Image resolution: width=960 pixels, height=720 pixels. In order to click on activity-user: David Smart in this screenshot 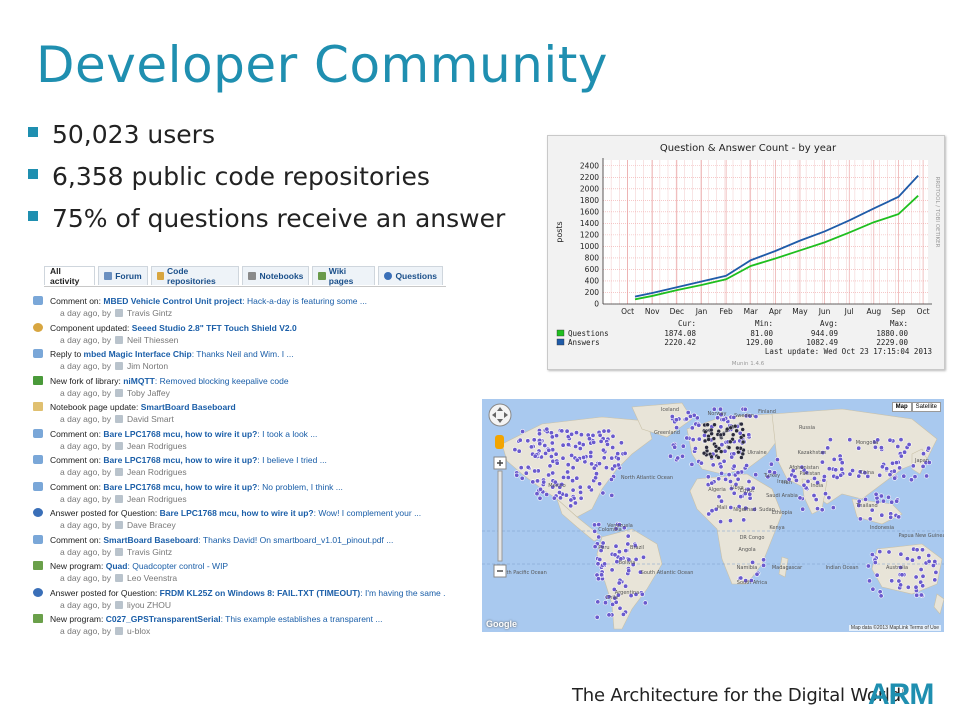, I will do `click(150, 419)`.